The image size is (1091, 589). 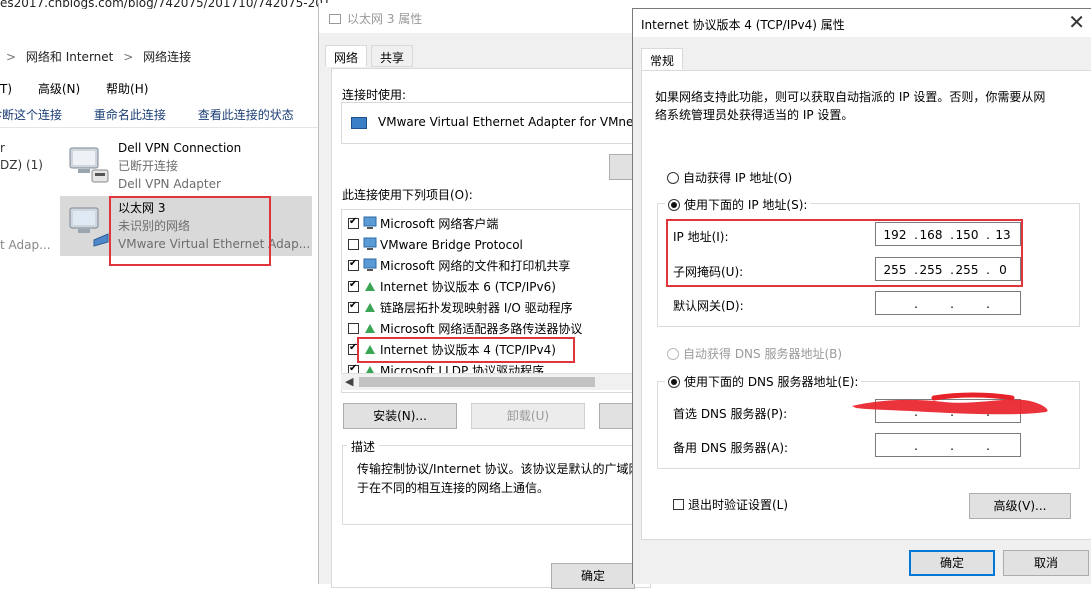 I want to click on radio-label: 自动获得 IP 地址(O), so click(x=738, y=178).